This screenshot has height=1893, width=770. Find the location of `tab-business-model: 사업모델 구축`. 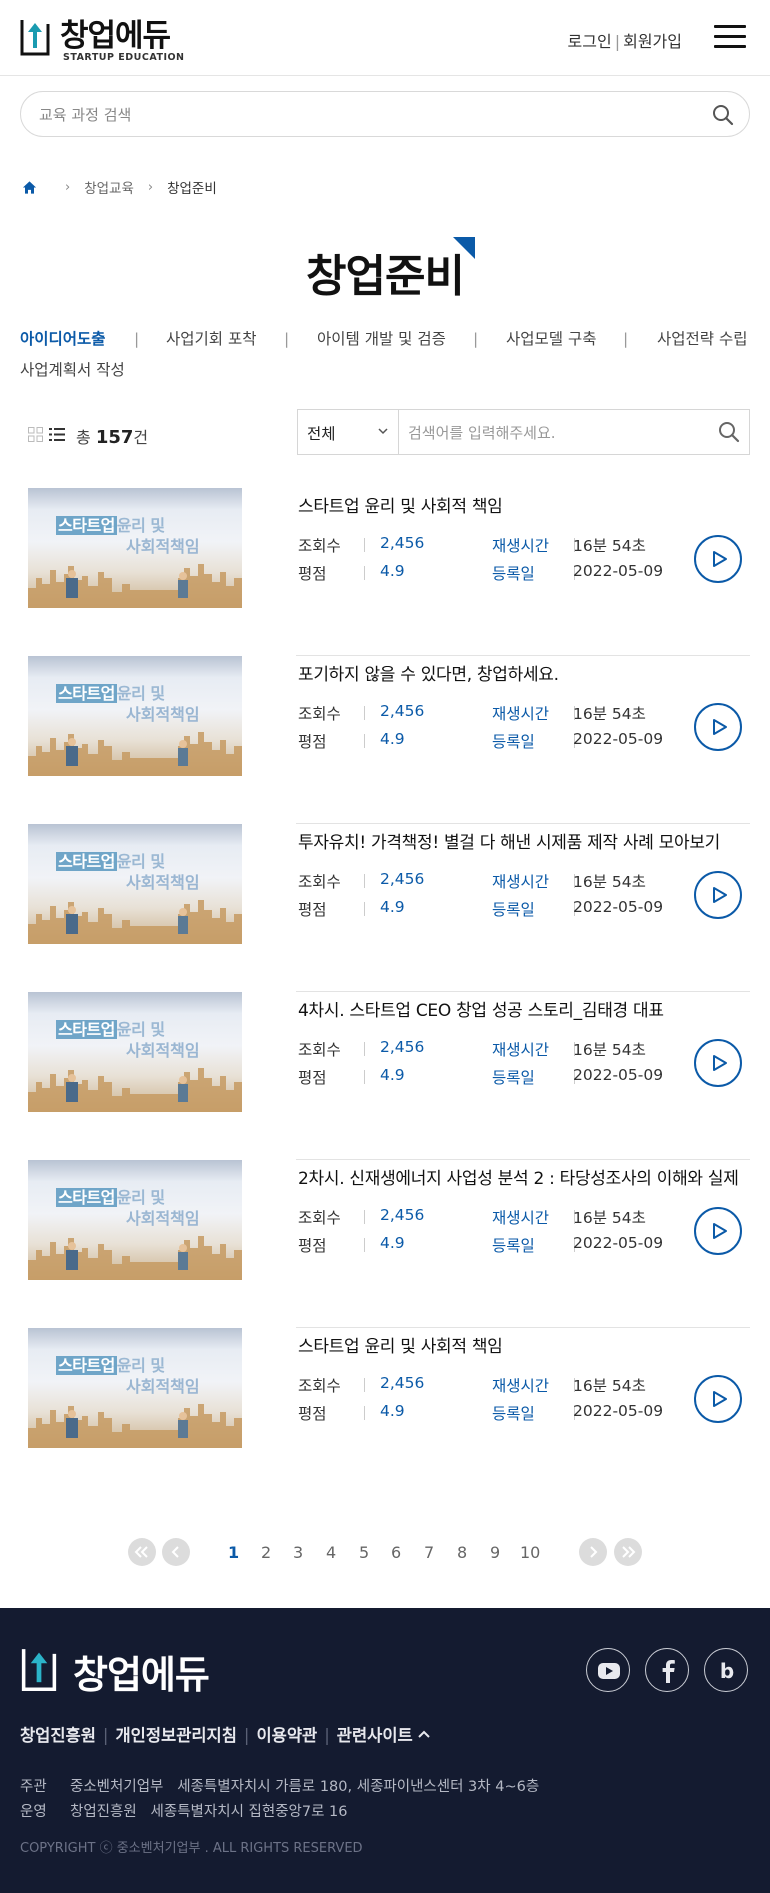

tab-business-model: 사업모델 구축 is located at coordinates (551, 339).